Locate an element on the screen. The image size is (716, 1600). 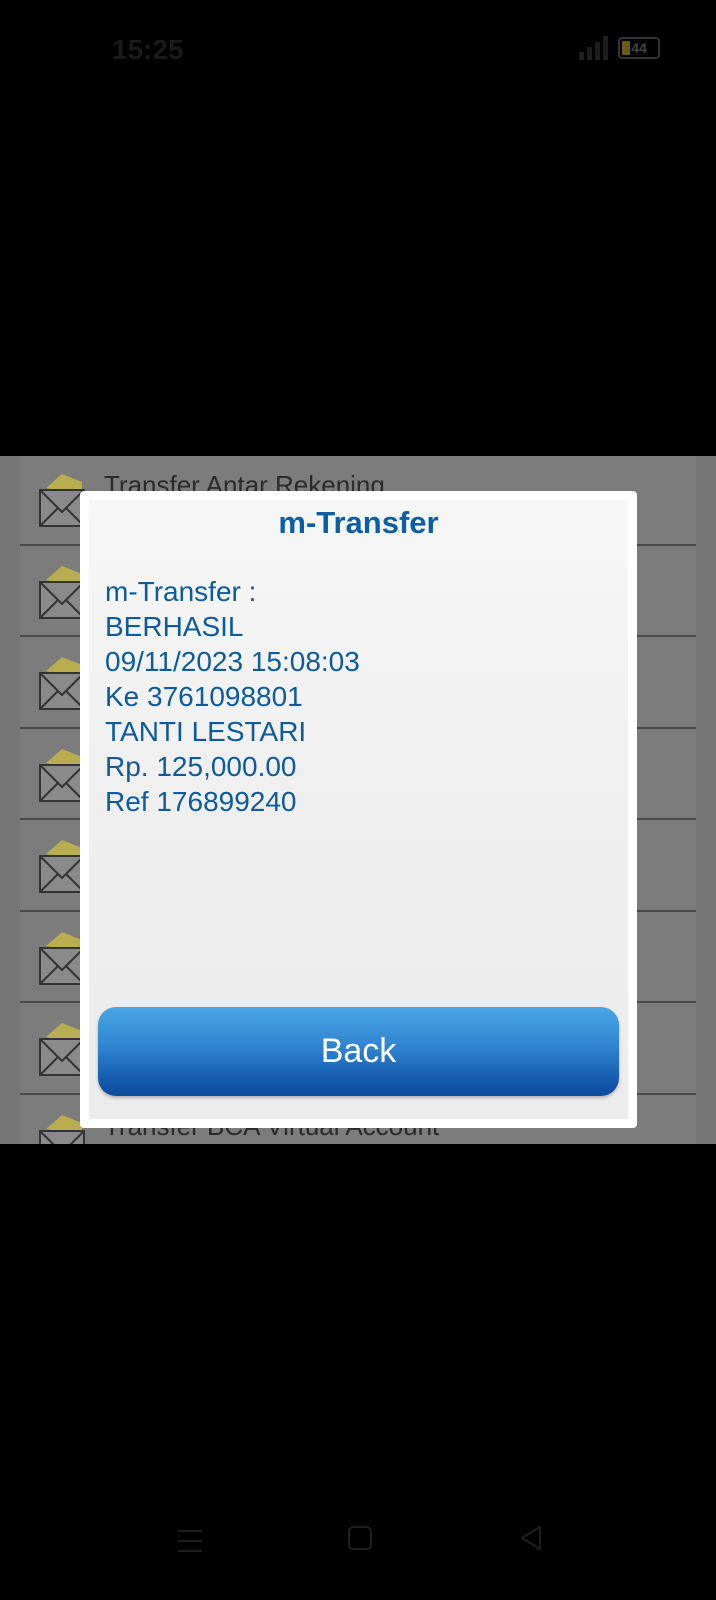
dialog-title: m-Transfer is located at coordinates (358, 522).